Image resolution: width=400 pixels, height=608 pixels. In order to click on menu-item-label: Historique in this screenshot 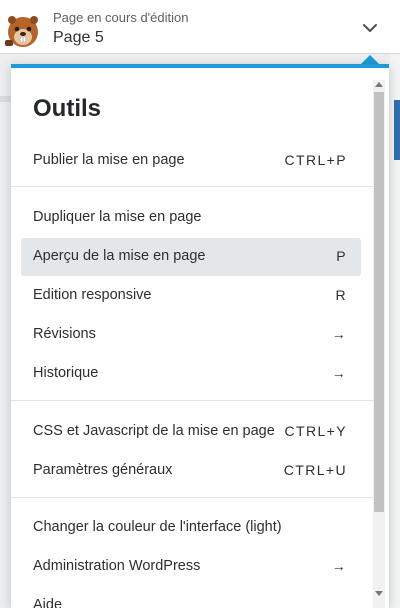, I will do `click(66, 373)`.